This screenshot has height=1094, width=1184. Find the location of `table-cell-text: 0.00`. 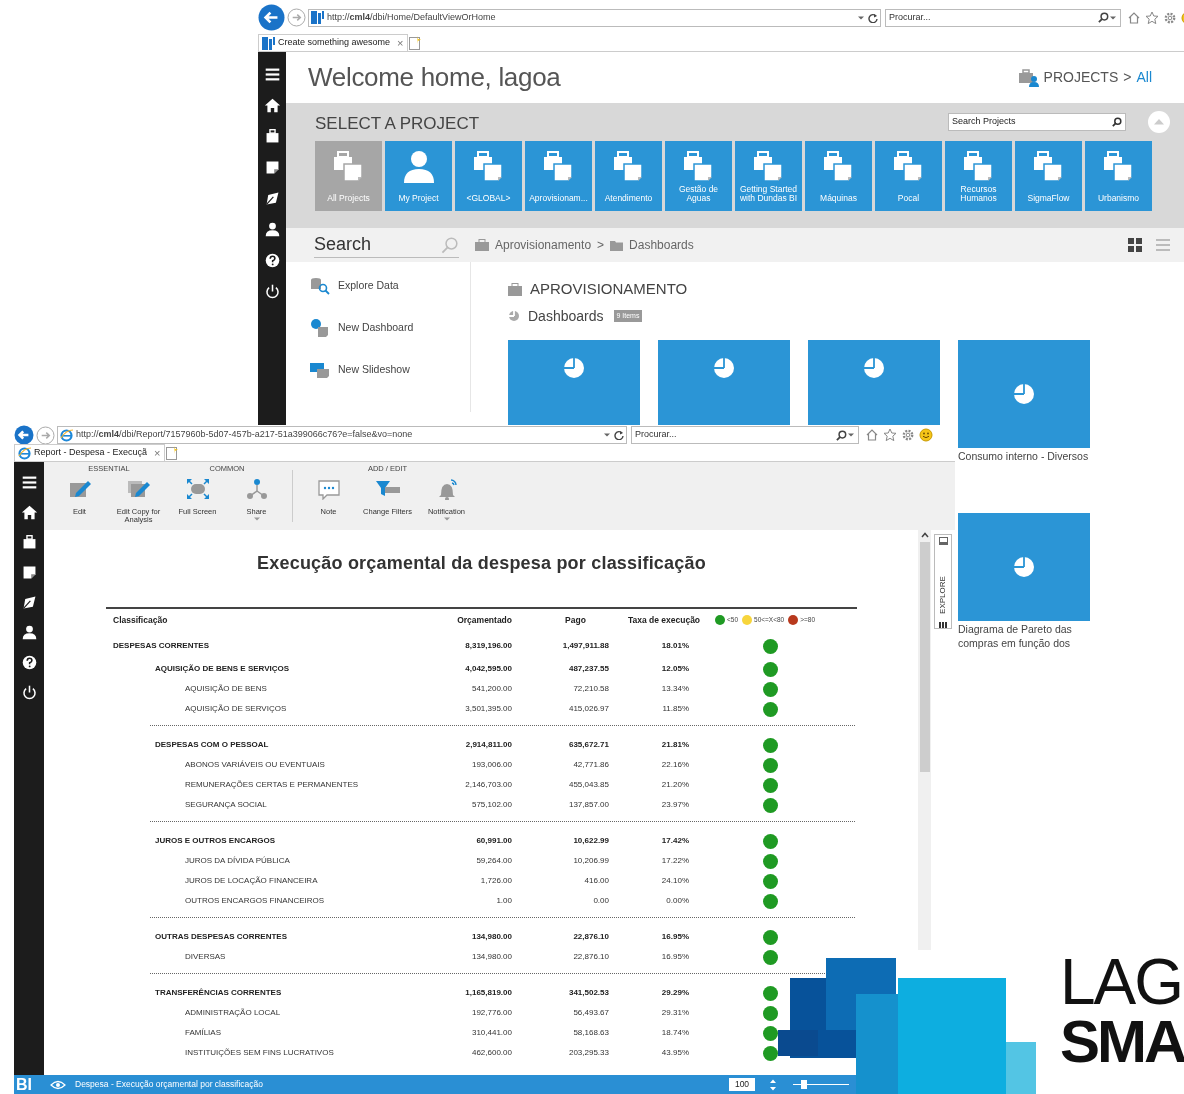

table-cell-text: 0.00 is located at coordinates (600, 901).